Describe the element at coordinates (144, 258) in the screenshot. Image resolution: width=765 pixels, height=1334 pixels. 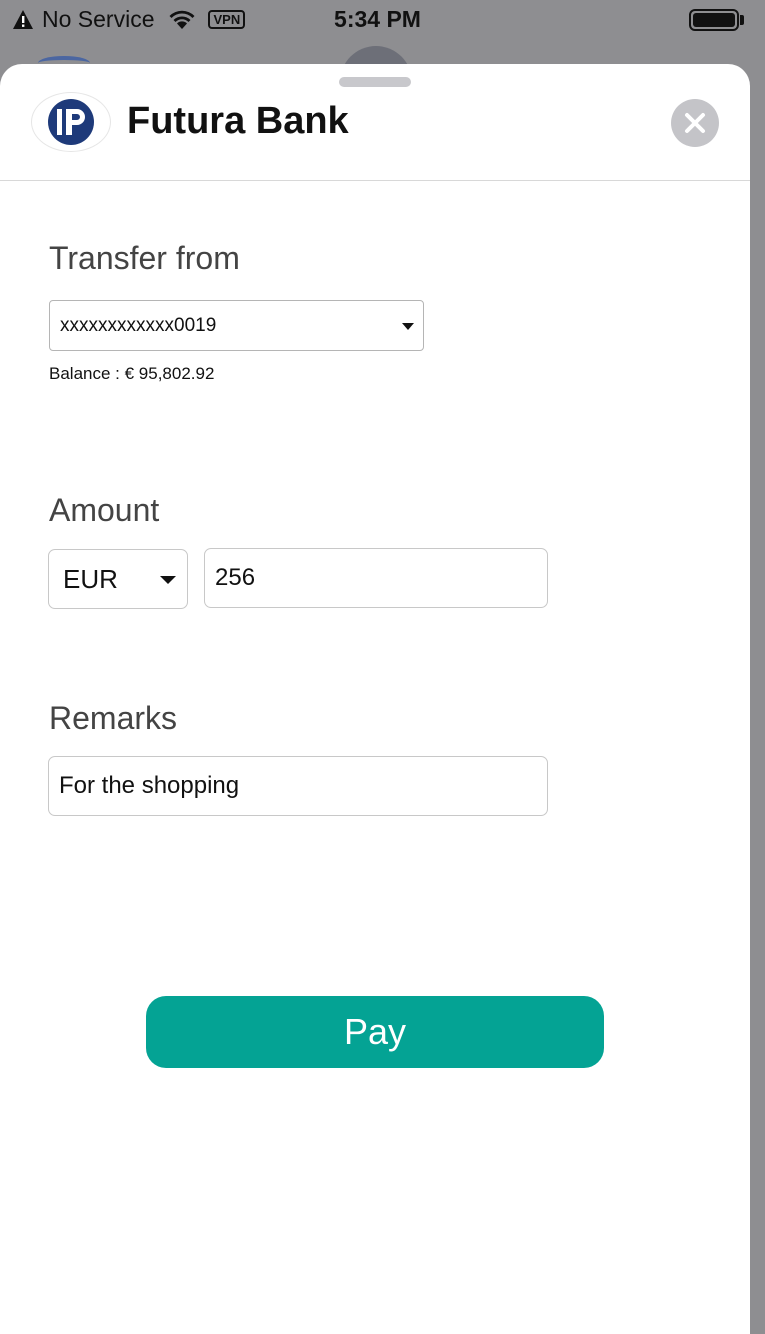
I see `transfer-from-label: Transfer from` at that location.